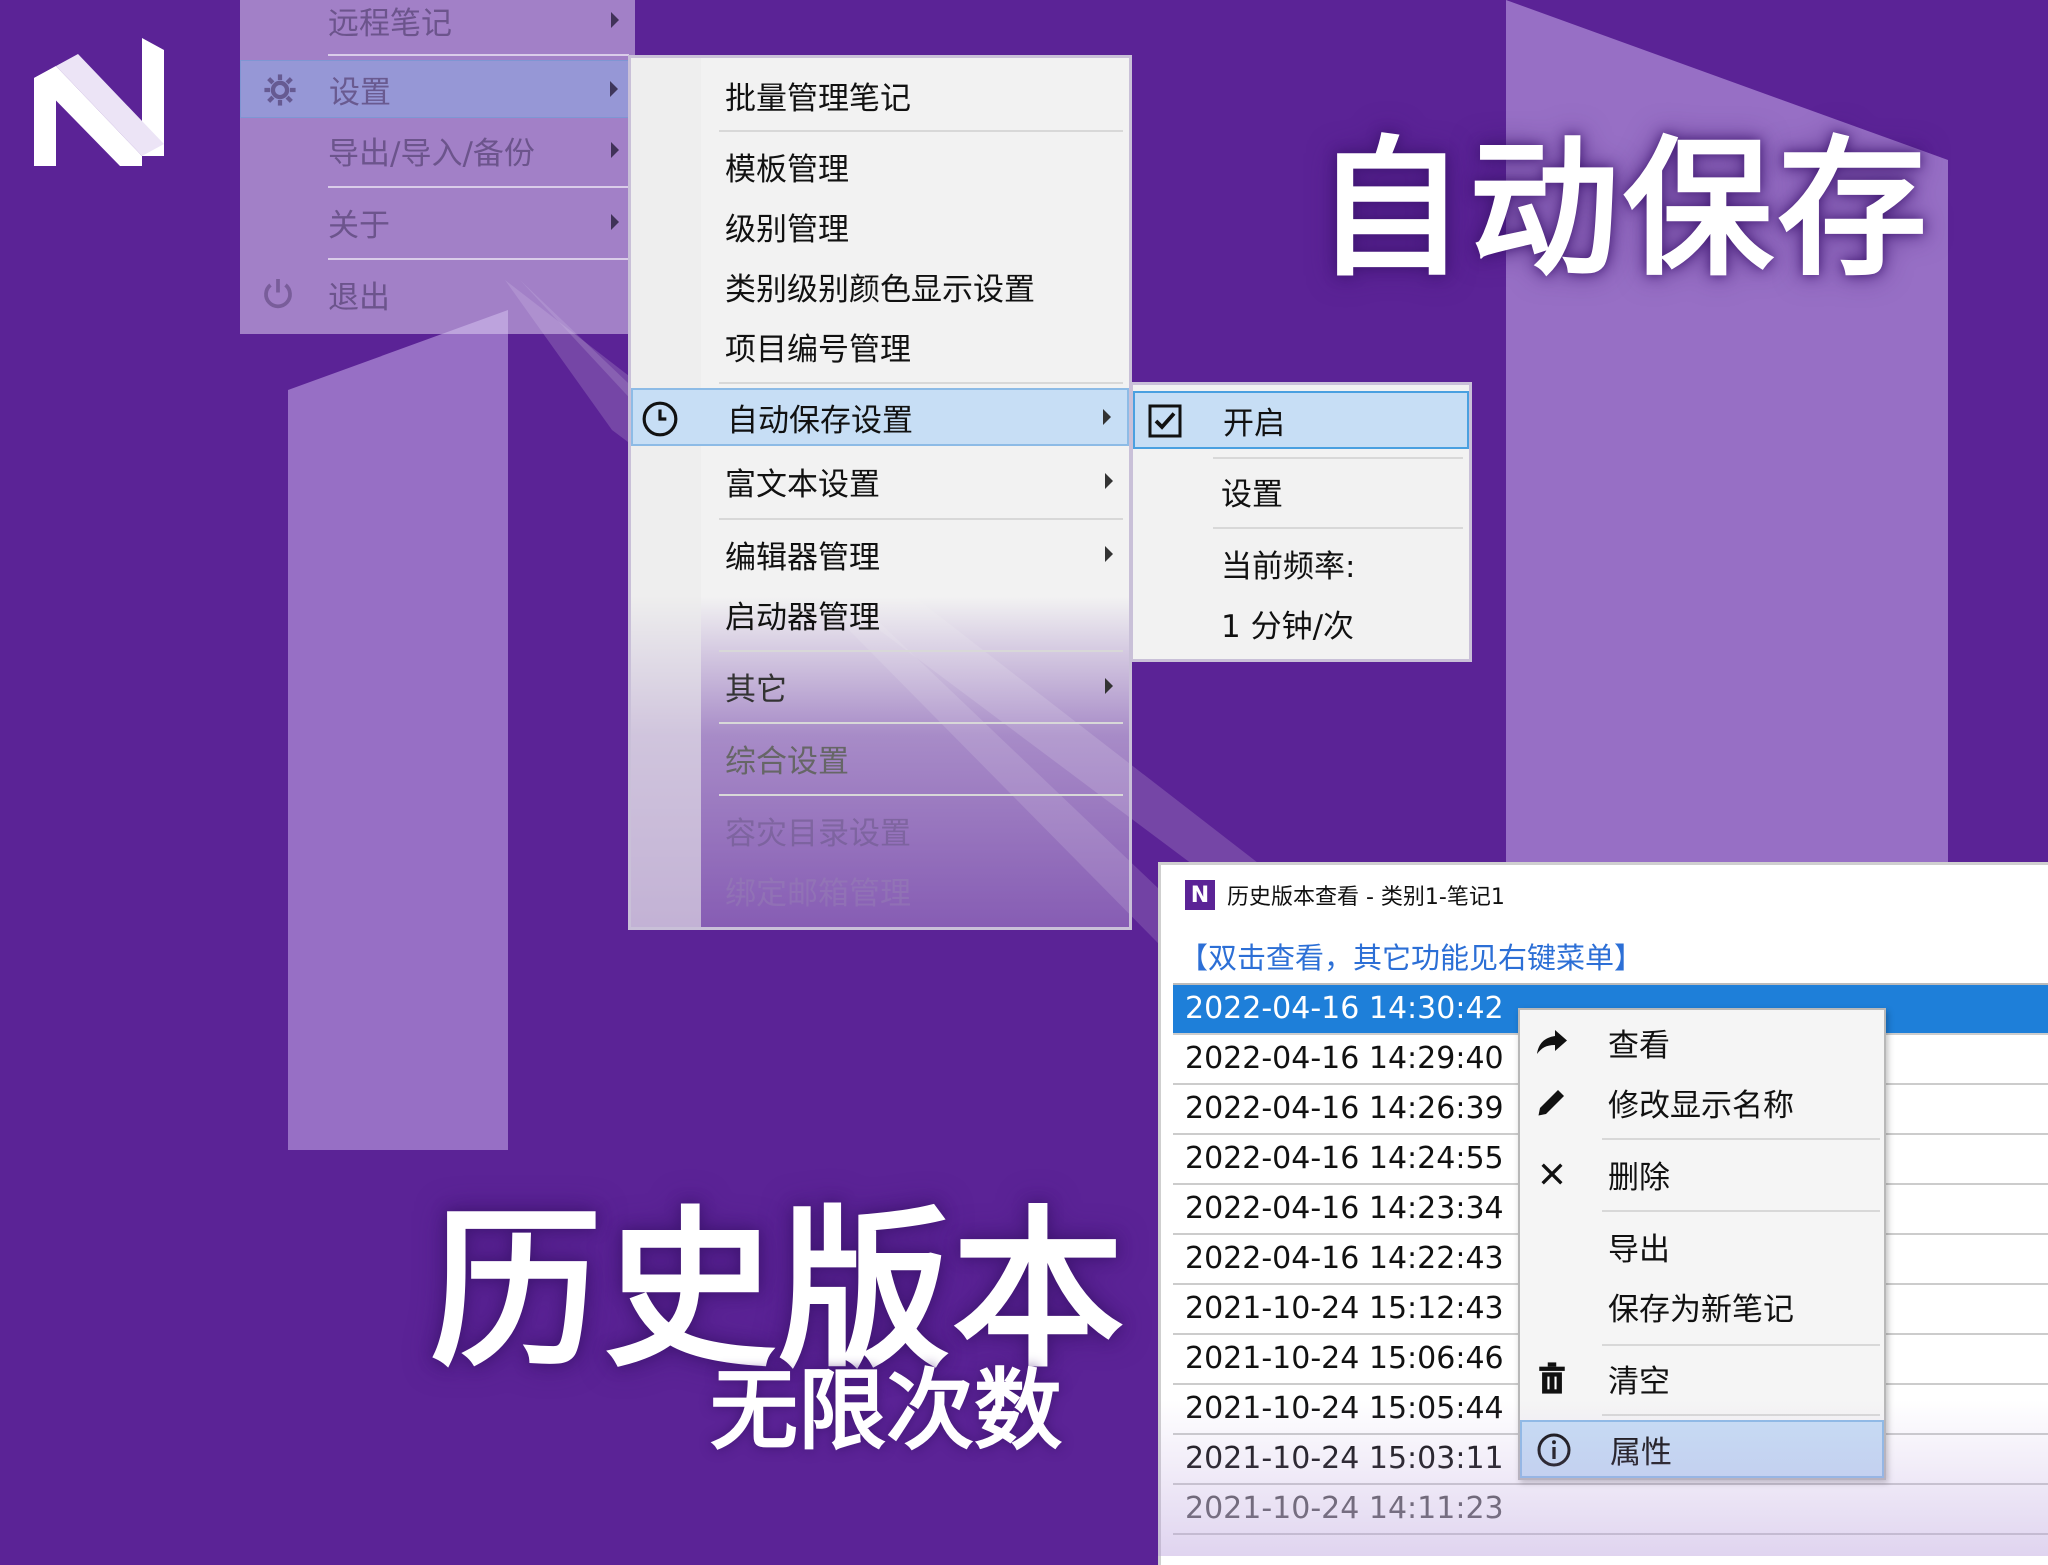 This screenshot has height=1565, width=2048. Describe the element at coordinates (1702, 1378) in the screenshot. I see `context-item-clear: 清空` at that location.